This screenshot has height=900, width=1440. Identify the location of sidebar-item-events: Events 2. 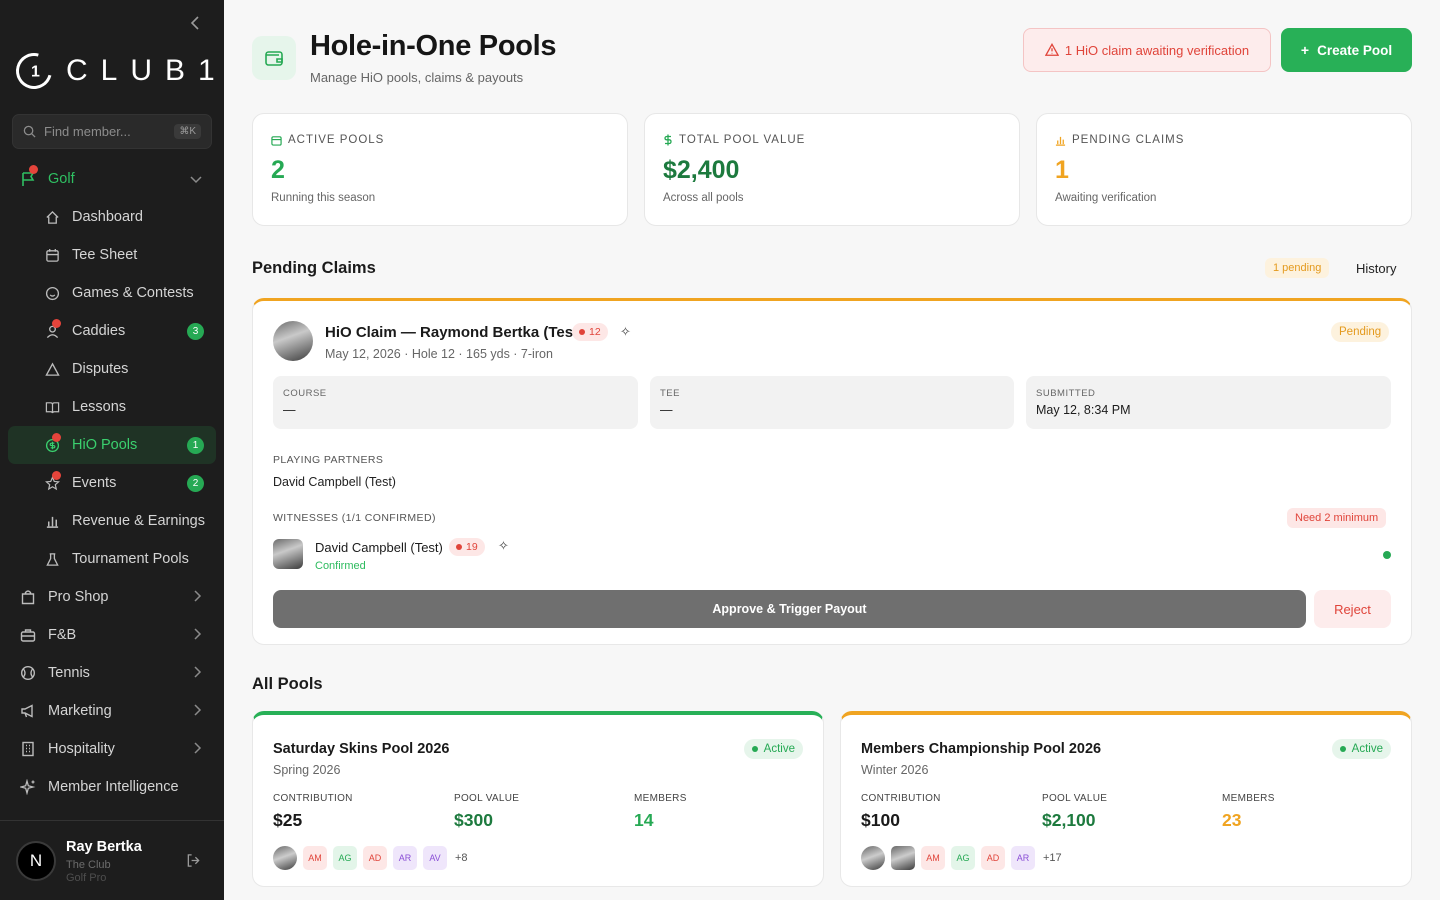
(112, 483).